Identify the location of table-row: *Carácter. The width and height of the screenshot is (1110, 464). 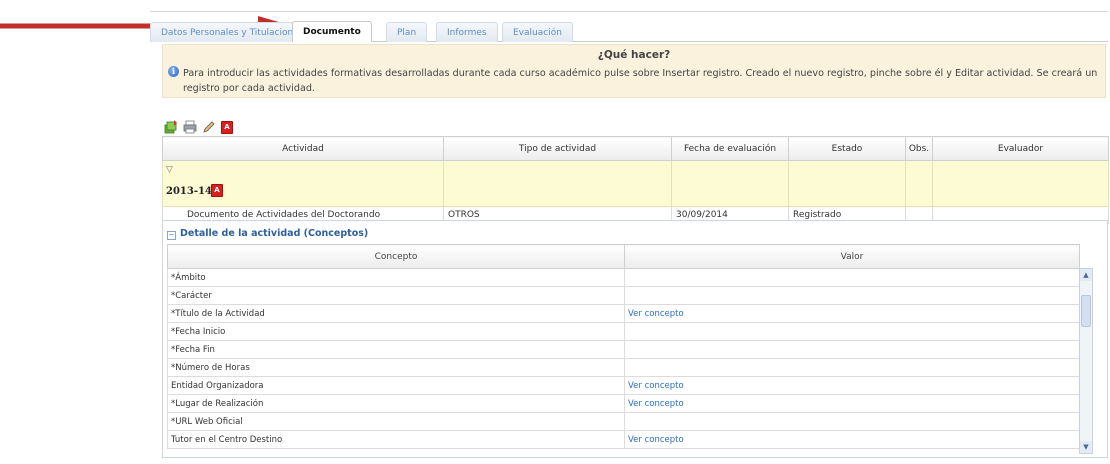
(623, 295).